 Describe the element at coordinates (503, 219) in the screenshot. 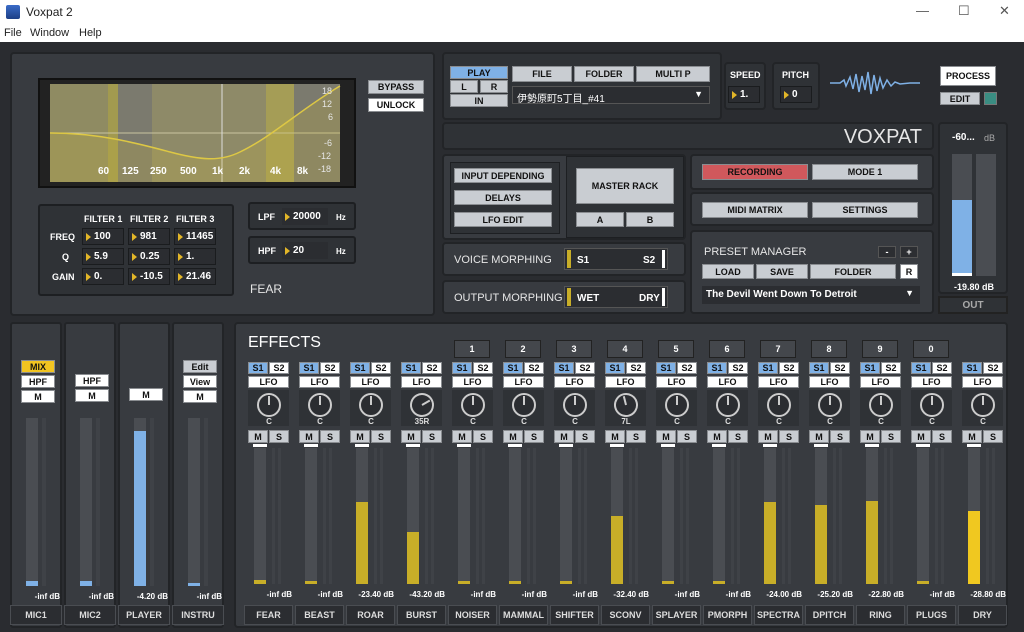

I see `lfo-edit-button: LFO EDIT` at that location.